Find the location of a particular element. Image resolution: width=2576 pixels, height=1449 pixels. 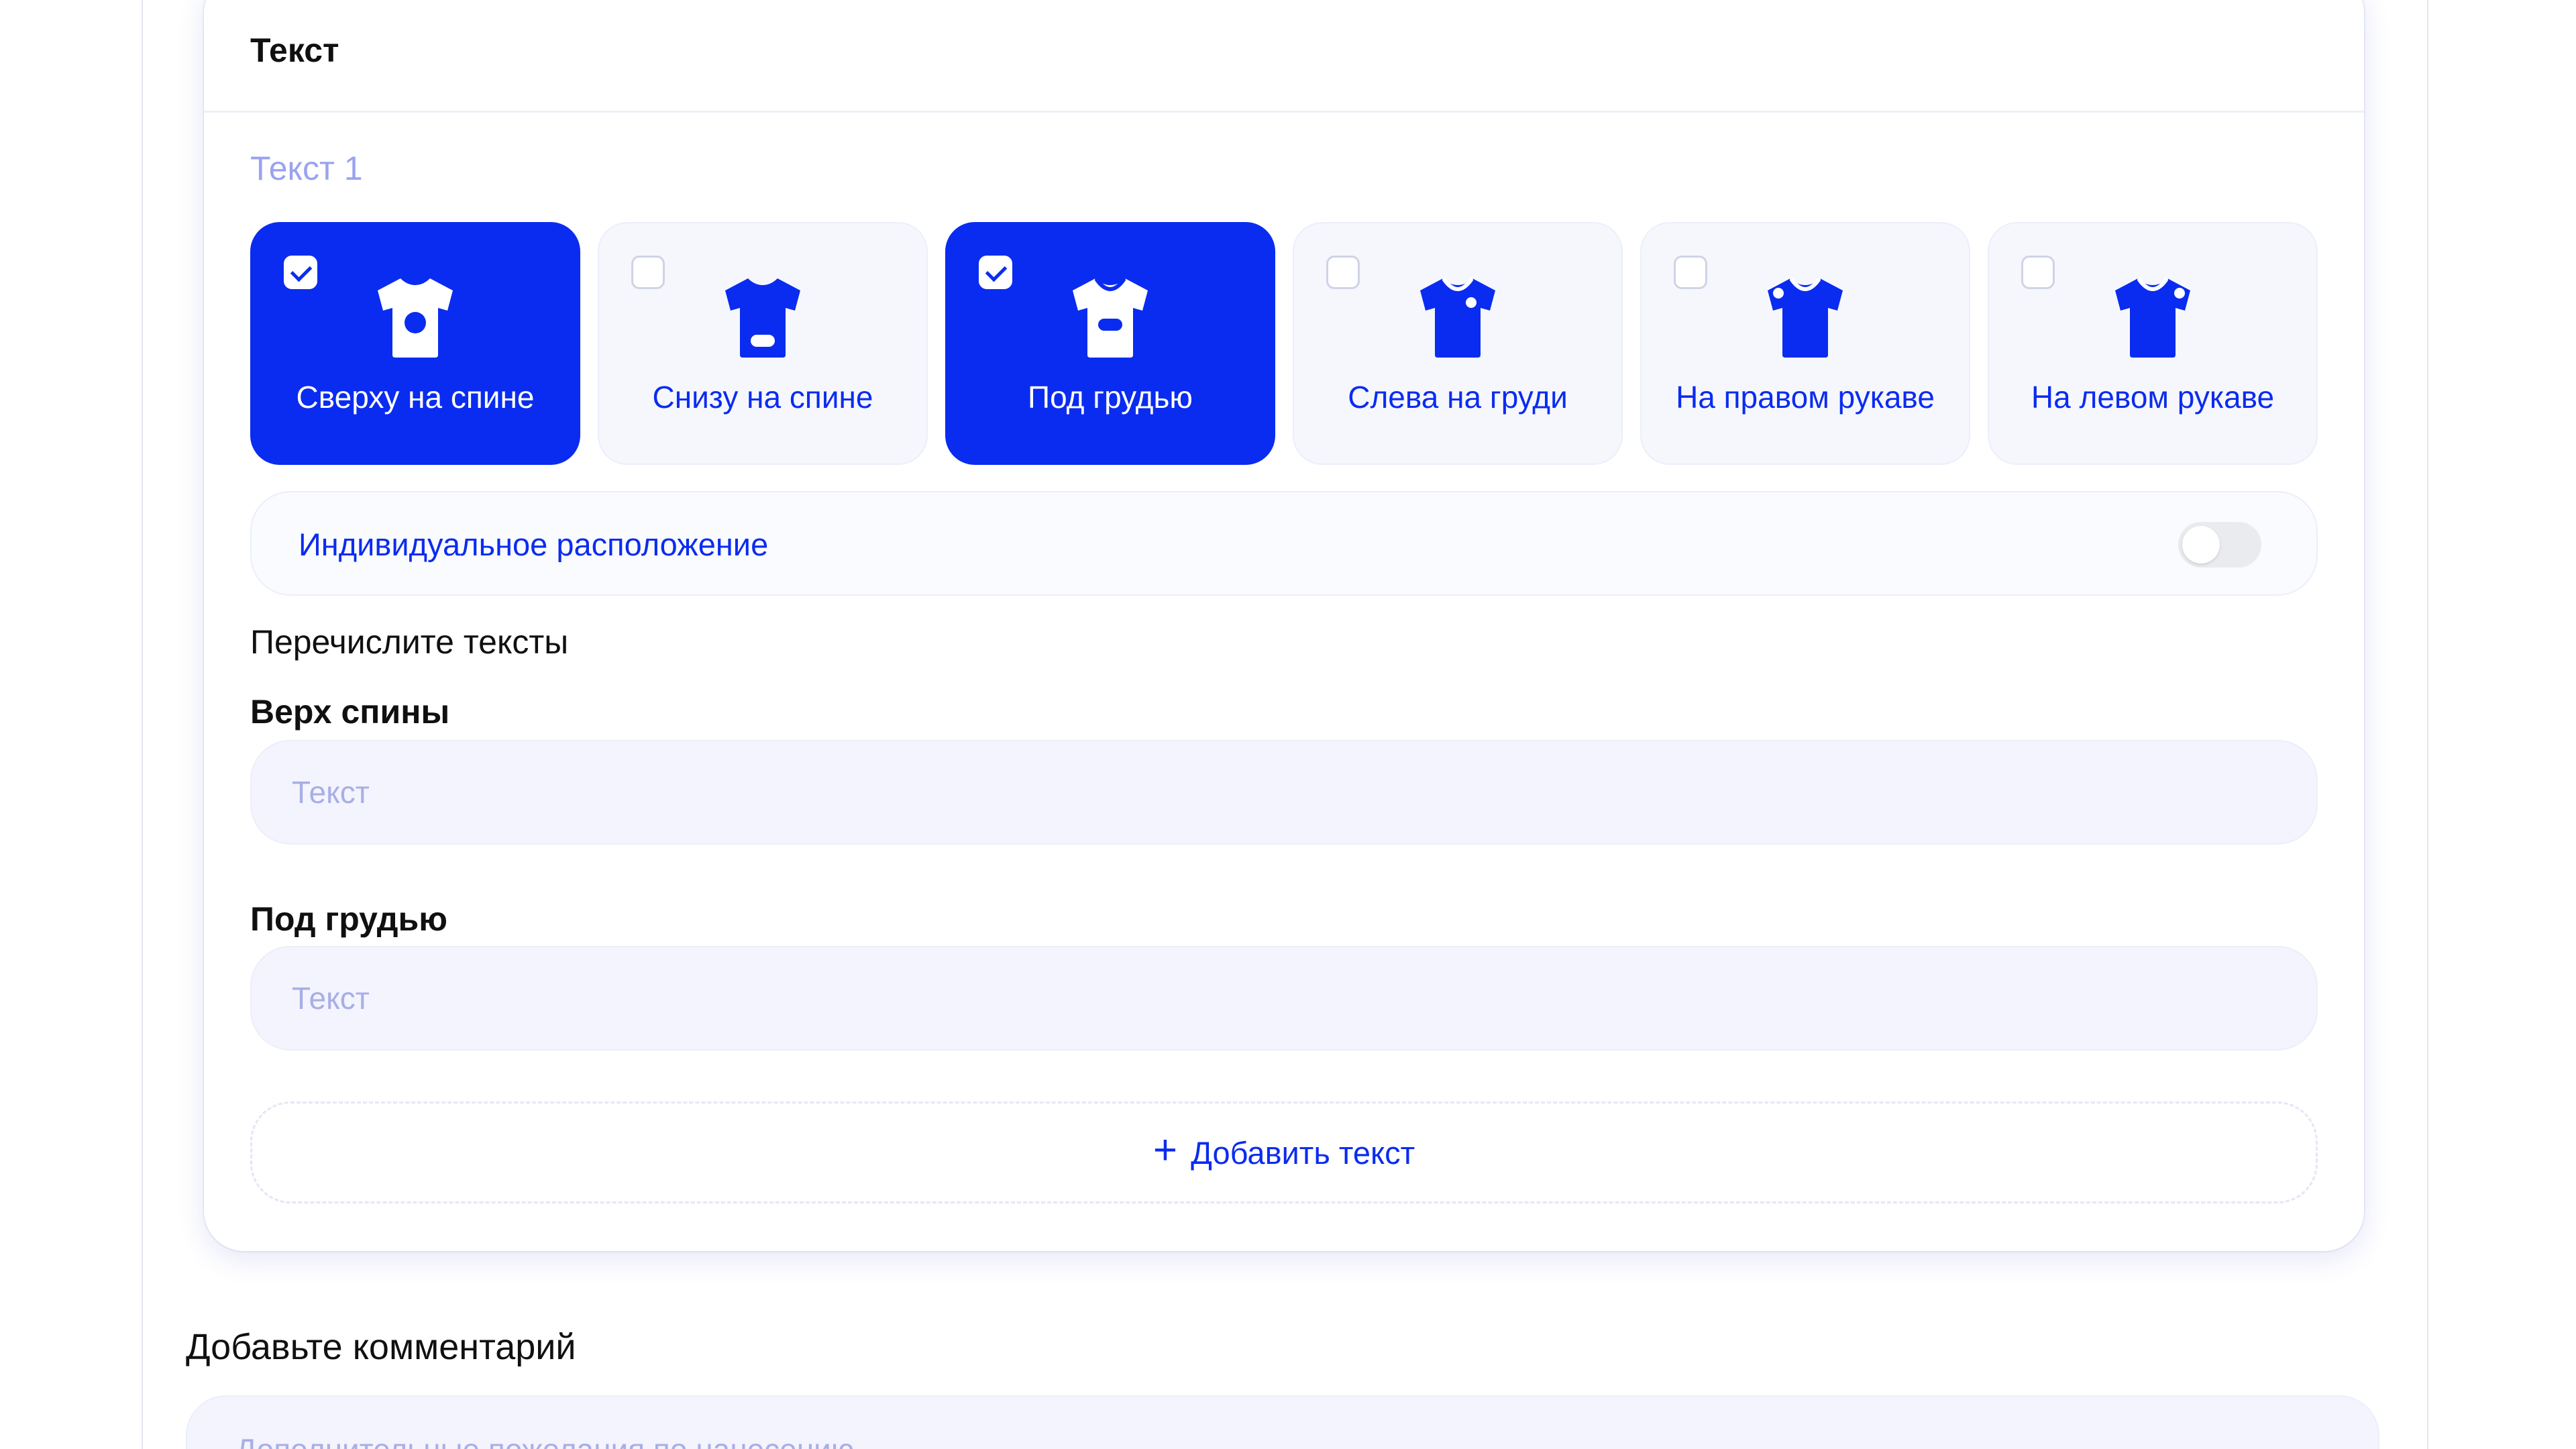

placement-option-back-top: Сверху на спине is located at coordinates (415, 343).